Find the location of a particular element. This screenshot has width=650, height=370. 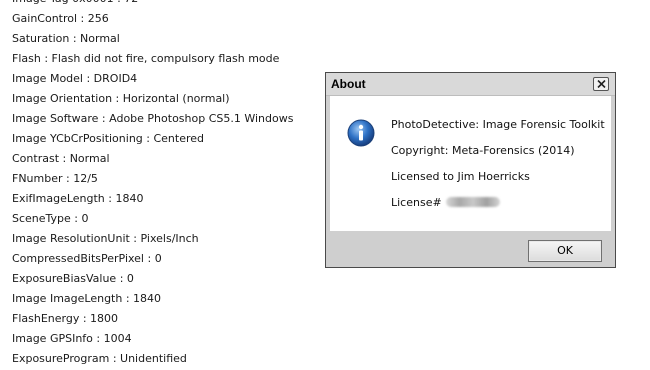

metadata-row: Image YCbCrPositioning : Centered is located at coordinates (108, 138).